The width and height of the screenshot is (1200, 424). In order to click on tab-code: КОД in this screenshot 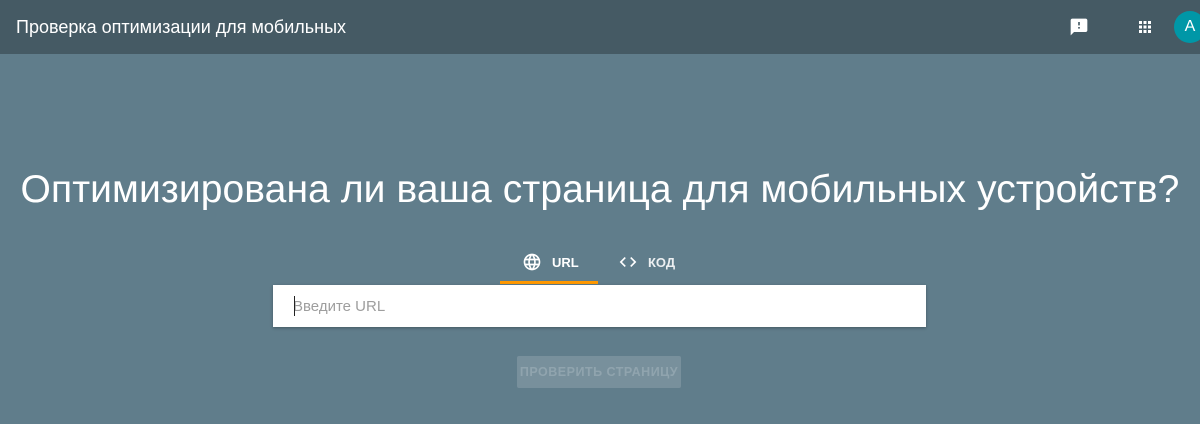, I will do `click(647, 262)`.